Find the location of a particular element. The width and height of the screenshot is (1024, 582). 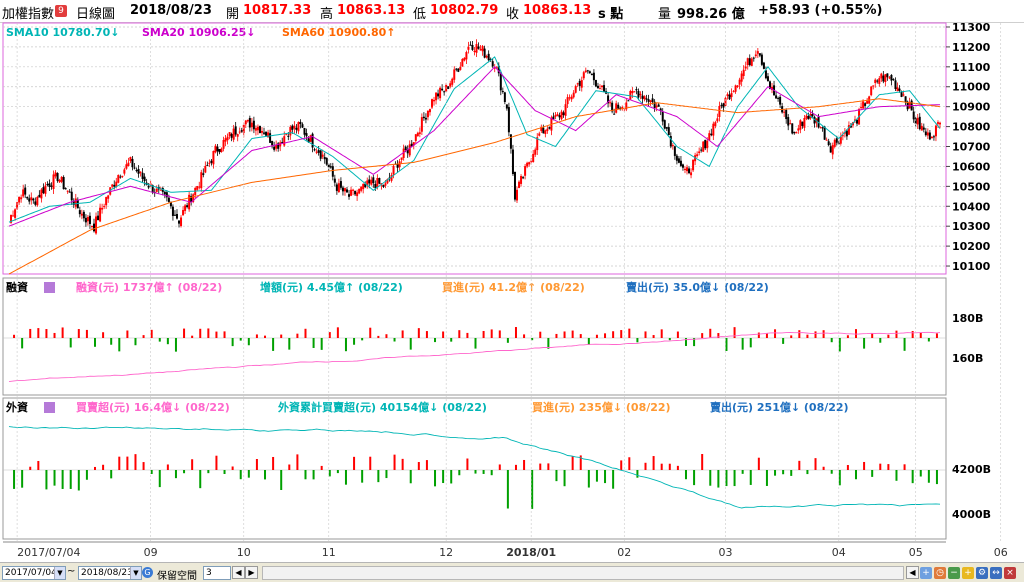

settings-icon: ⚙ is located at coordinates (982, 573).